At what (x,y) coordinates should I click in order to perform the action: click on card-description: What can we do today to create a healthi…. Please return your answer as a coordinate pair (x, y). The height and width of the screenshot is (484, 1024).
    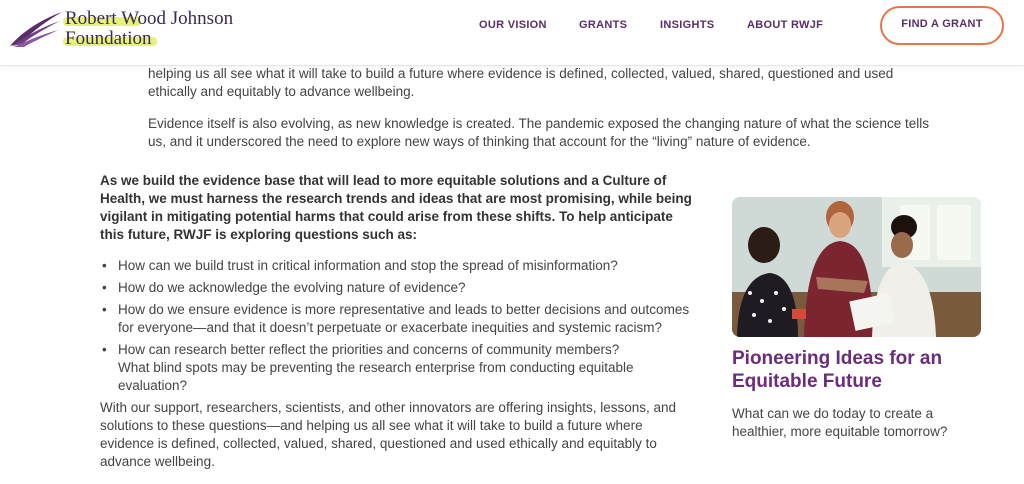
    Looking at the image, I should click on (840, 422).